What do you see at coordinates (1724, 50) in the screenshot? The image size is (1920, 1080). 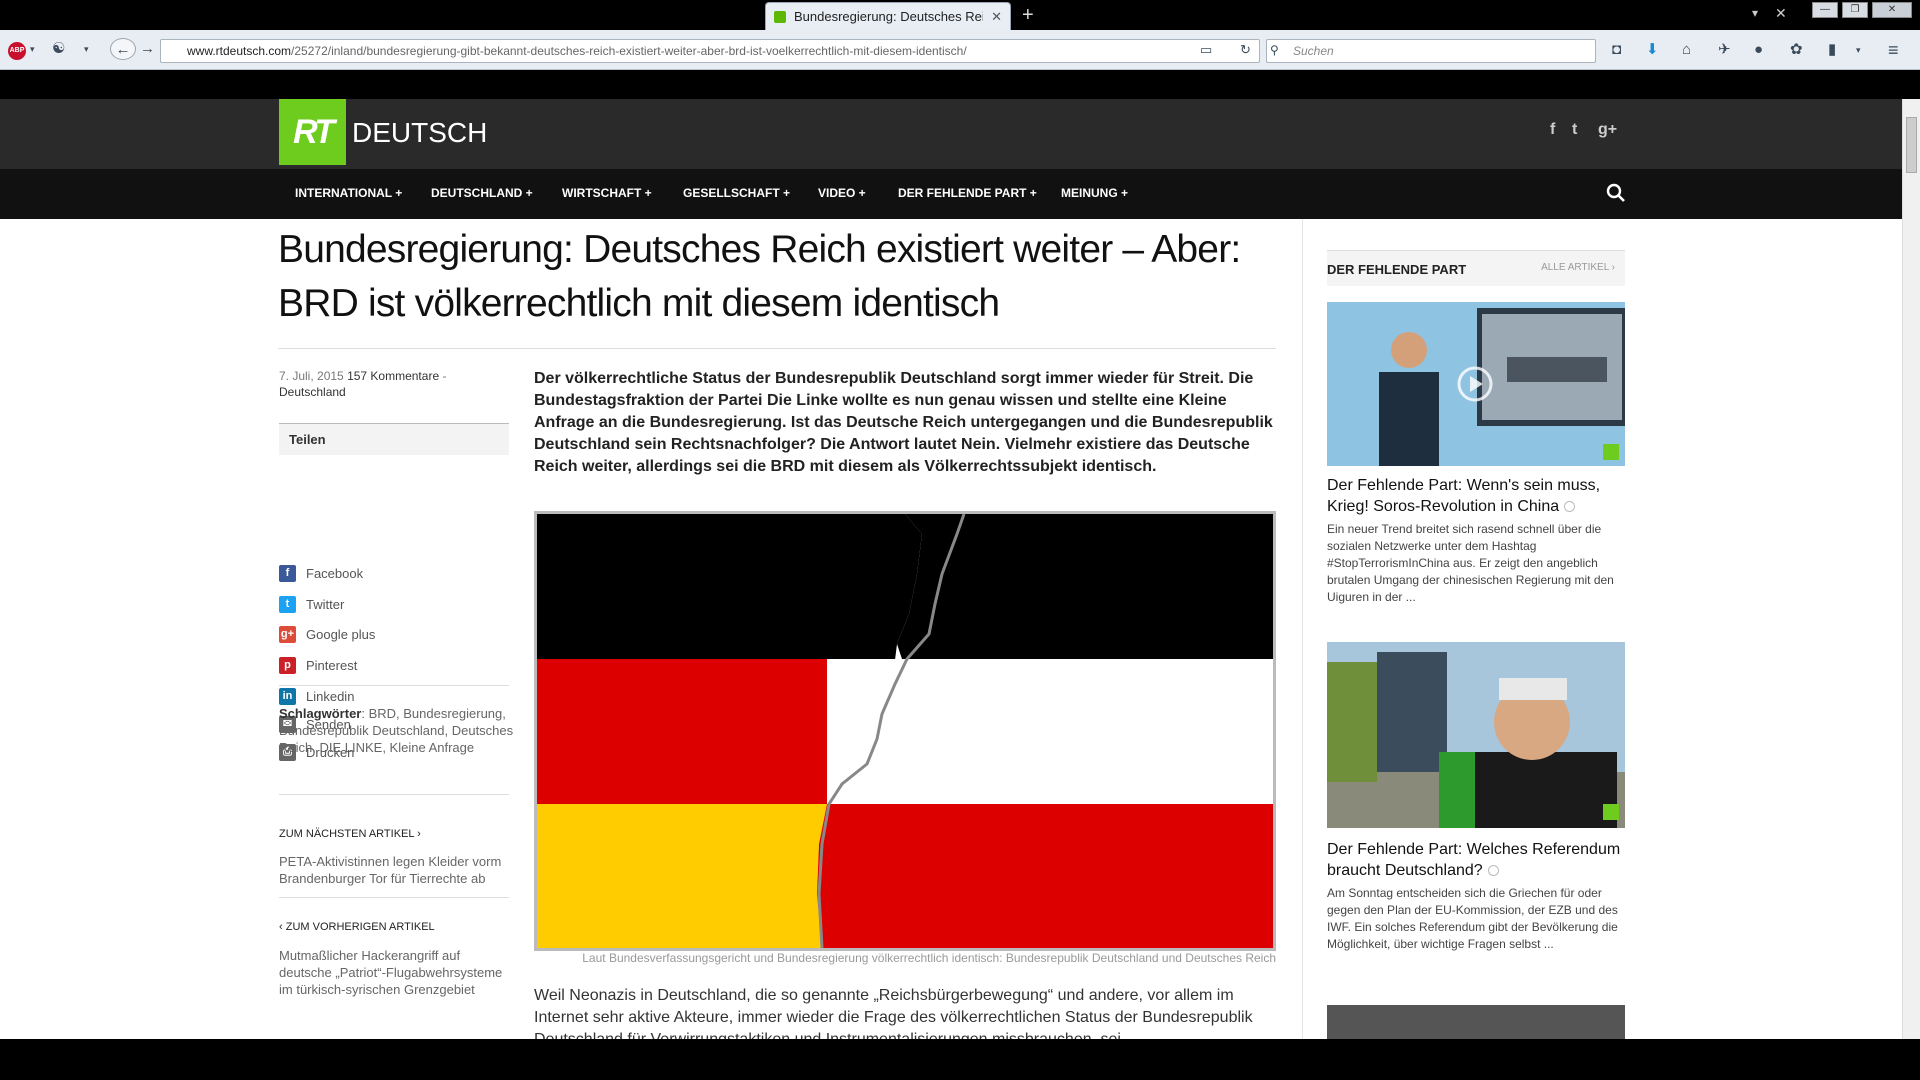 I see `send-icon: ✈` at bounding box center [1724, 50].